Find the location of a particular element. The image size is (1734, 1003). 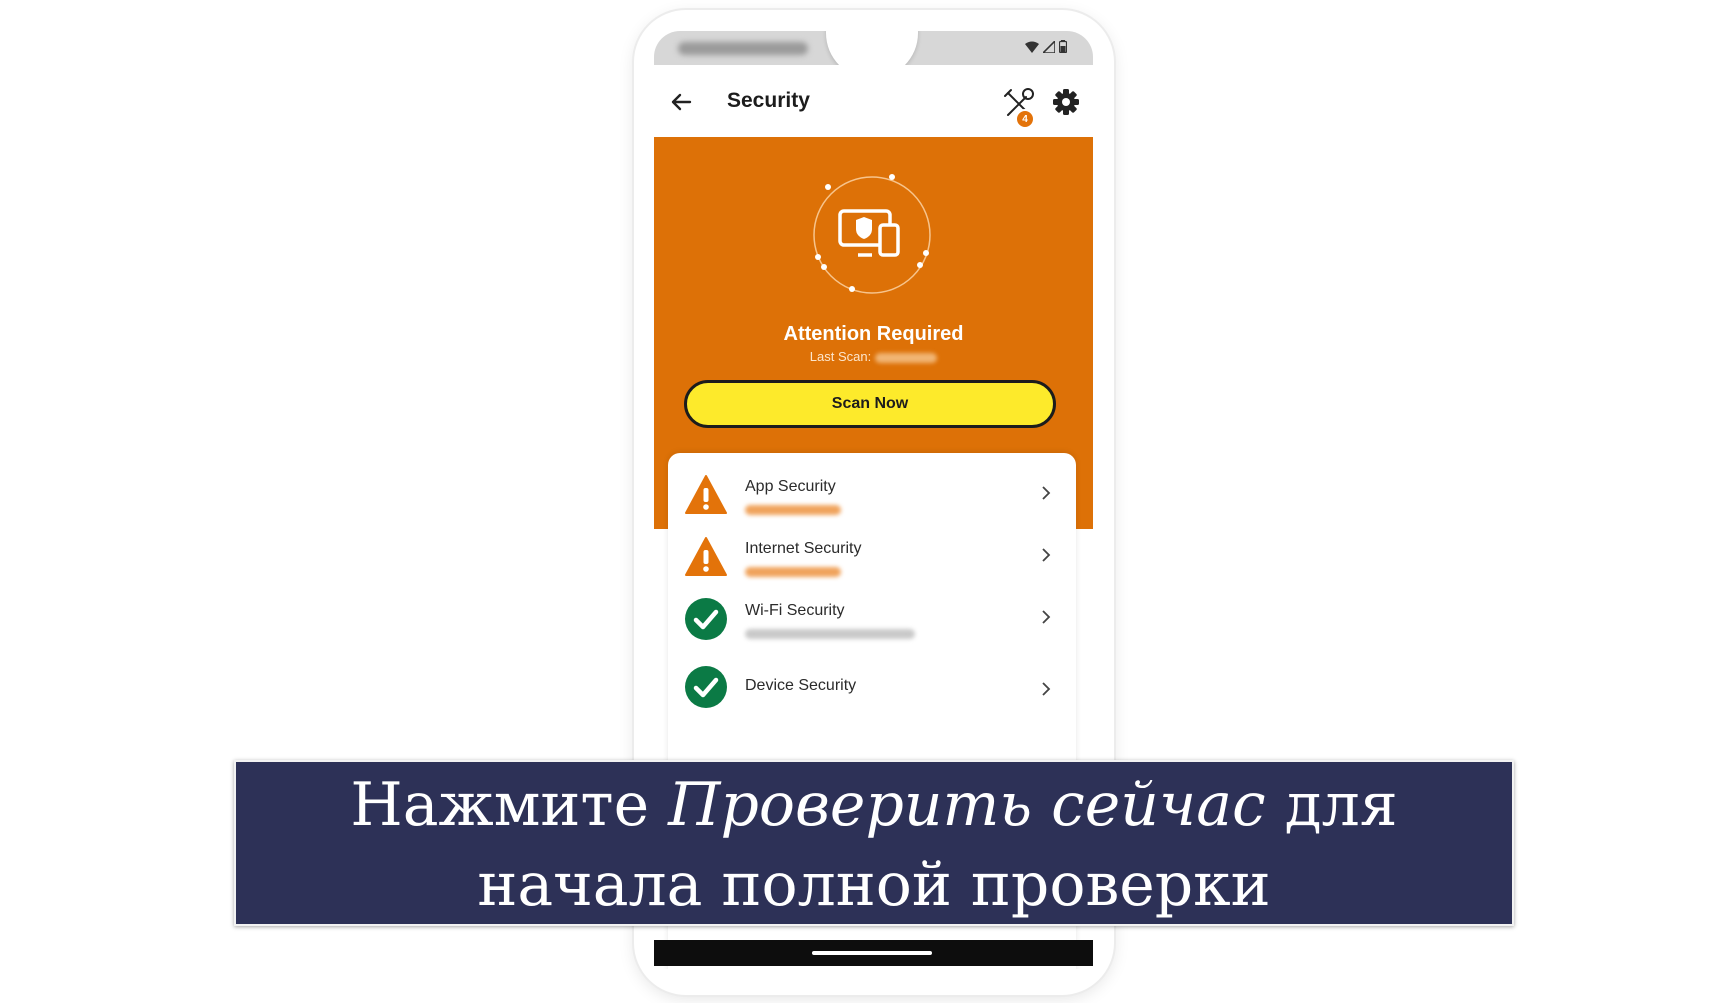

wifi-icon is located at coordinates (1032, 47).